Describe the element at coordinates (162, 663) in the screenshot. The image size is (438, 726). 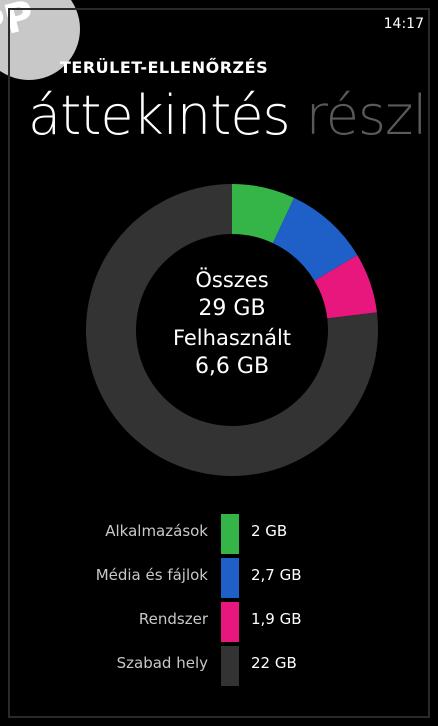
I see `legend-label: Szabad hely` at that location.